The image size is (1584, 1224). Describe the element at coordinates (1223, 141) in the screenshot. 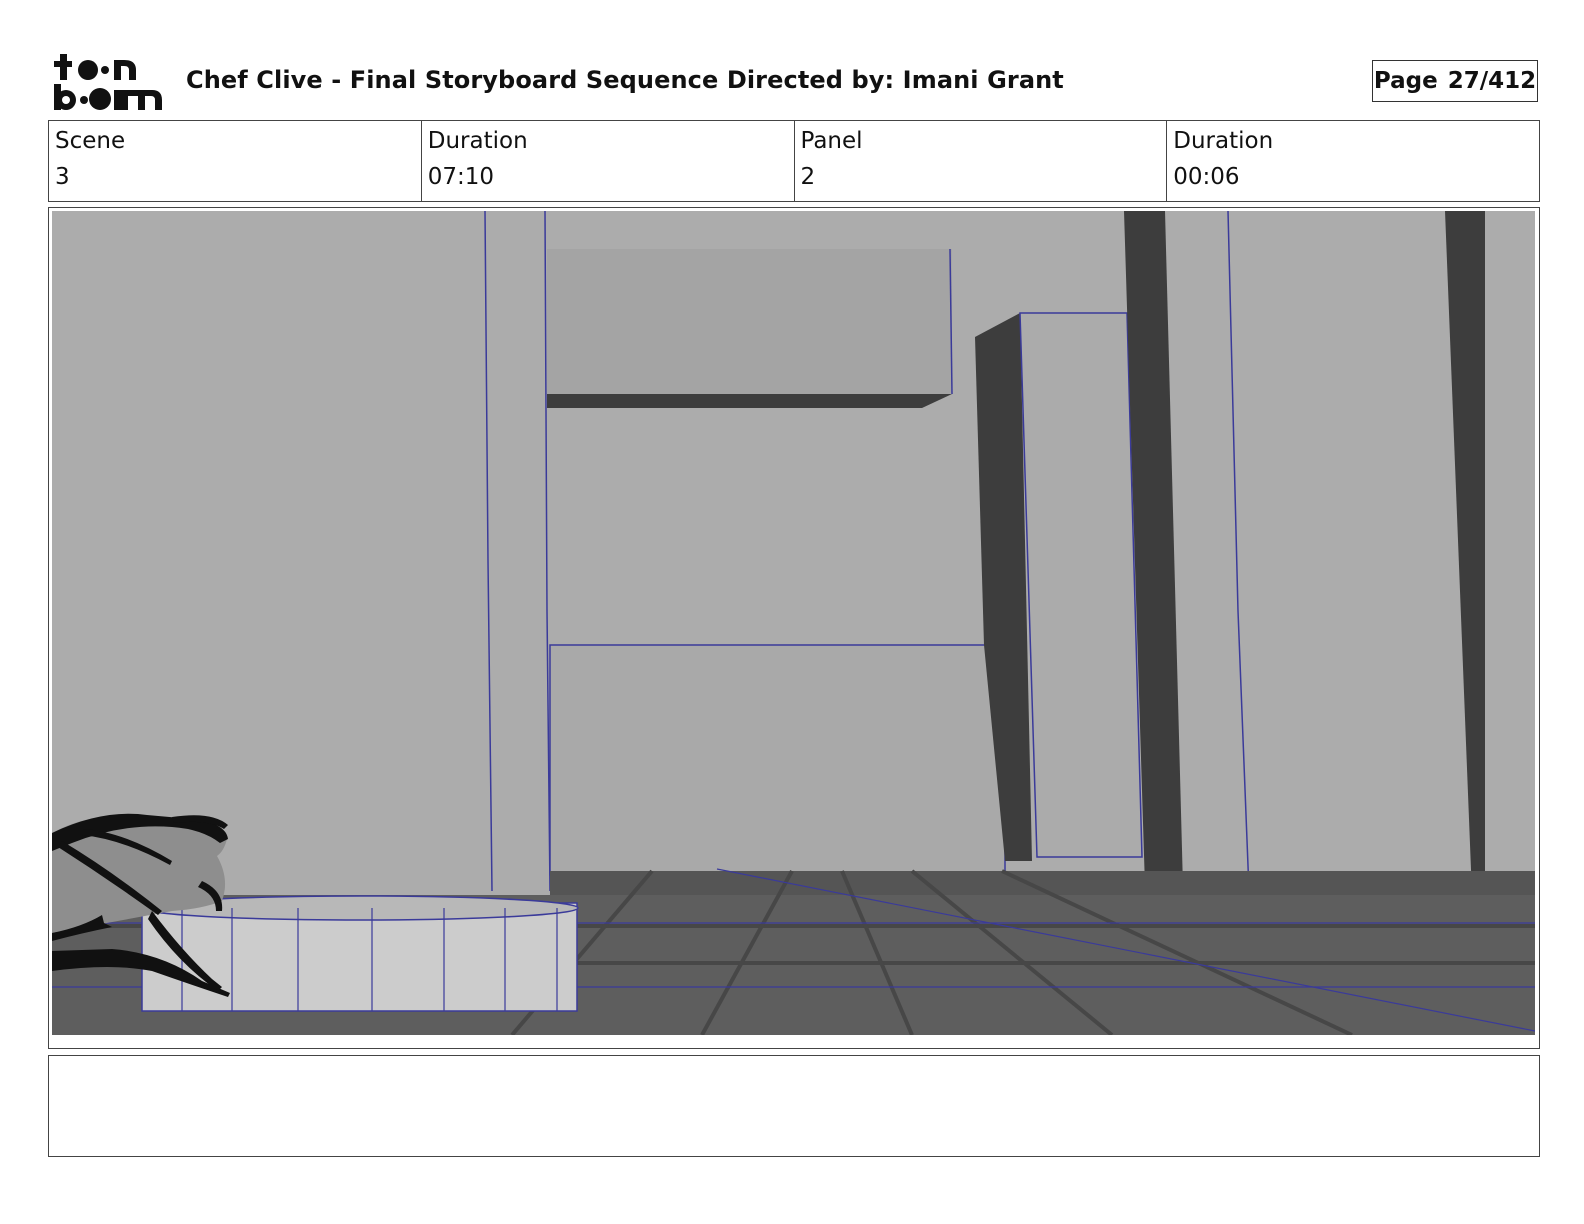

I see `panel-duration-label: Duration` at that location.